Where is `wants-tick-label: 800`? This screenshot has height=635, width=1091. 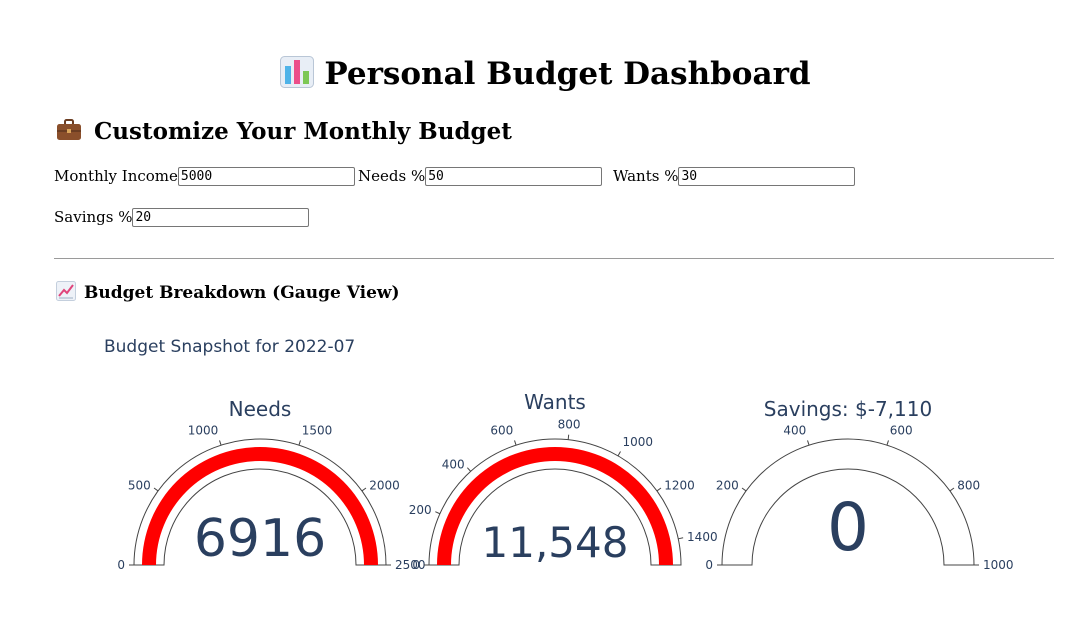 wants-tick-label: 800 is located at coordinates (569, 425).